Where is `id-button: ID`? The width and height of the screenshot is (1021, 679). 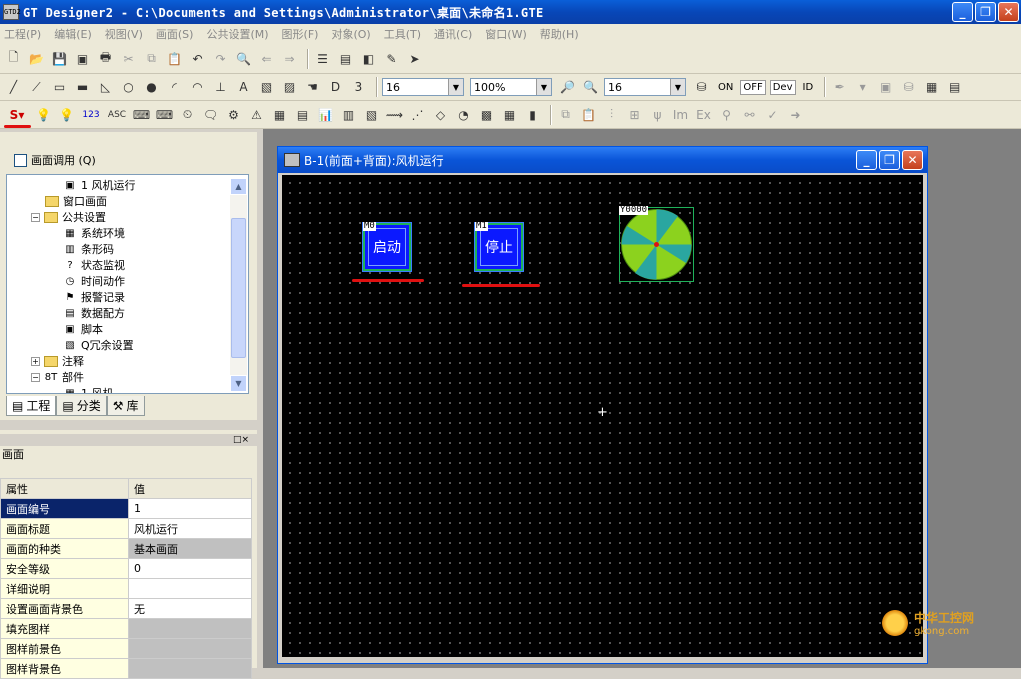
id-button: ID is located at coordinates (808, 87).